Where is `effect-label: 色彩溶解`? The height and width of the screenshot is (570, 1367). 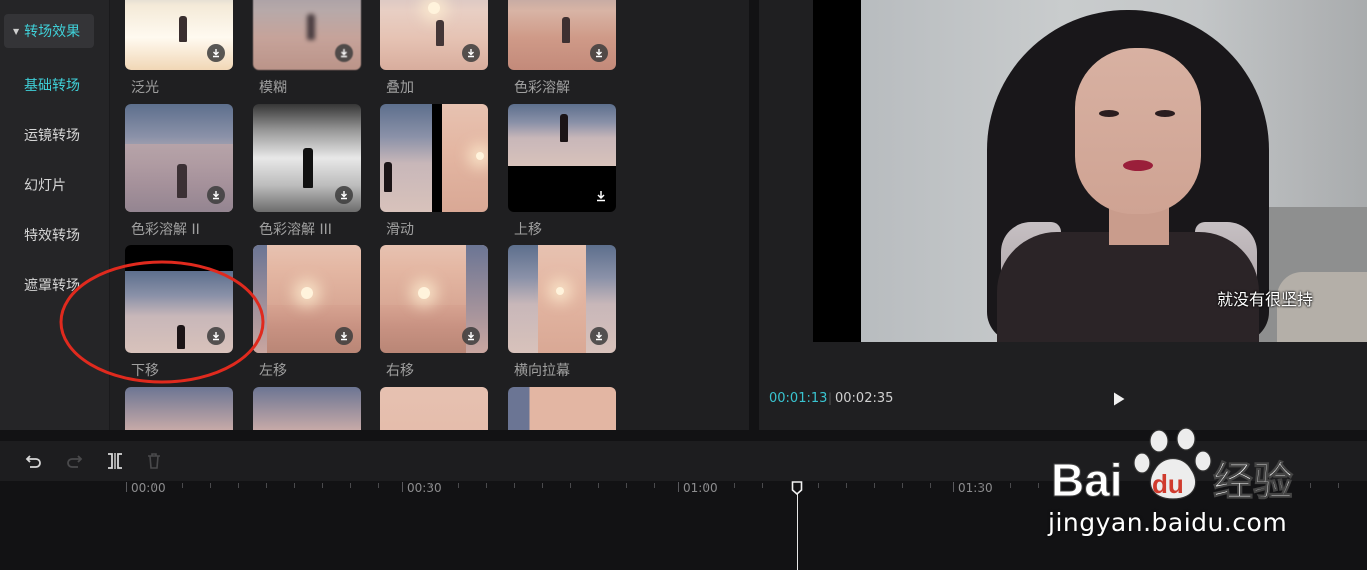 effect-label: 色彩溶解 is located at coordinates (542, 88).